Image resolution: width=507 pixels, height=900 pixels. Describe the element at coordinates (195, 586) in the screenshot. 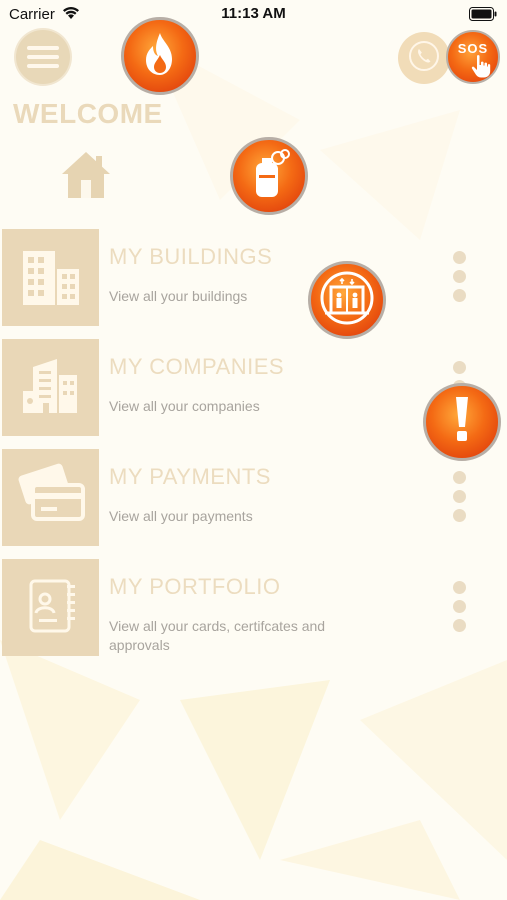

I see `menu-item-title: MY PORTFOLIO` at that location.